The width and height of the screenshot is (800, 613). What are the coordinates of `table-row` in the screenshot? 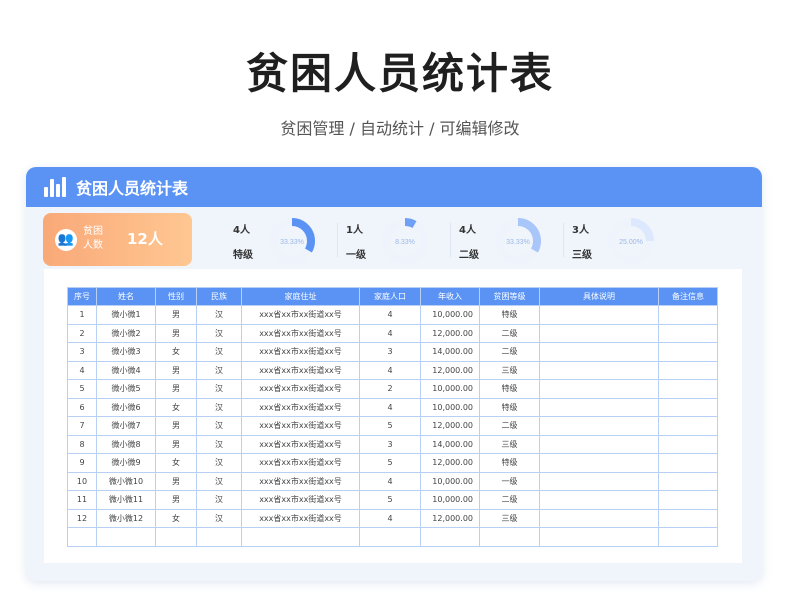 It's located at (392, 537).